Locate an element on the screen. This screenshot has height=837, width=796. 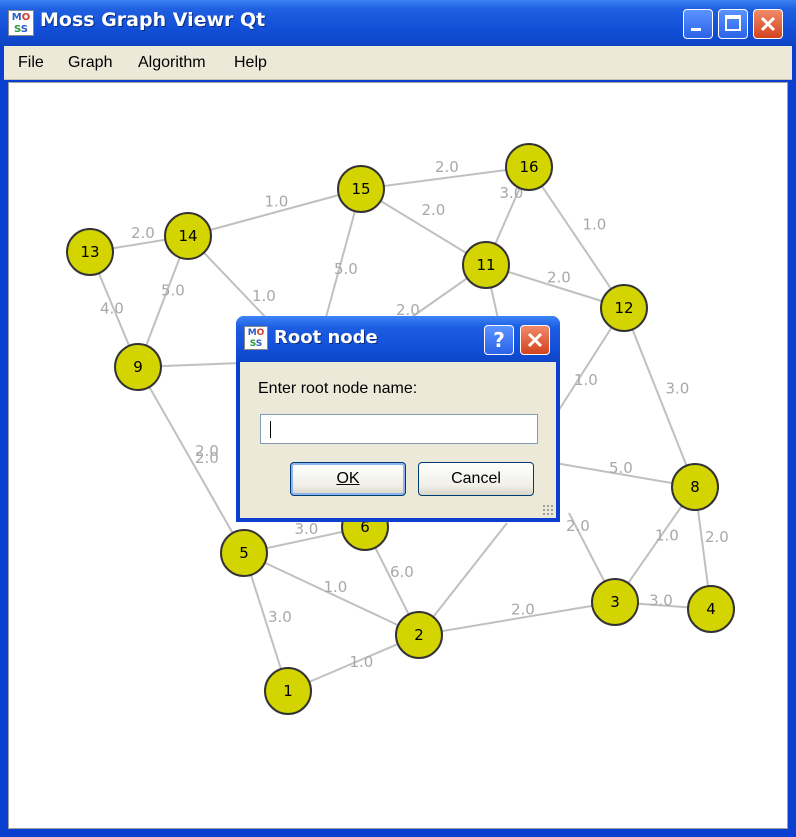
graph-node-13: 13 is located at coordinates (90, 252).